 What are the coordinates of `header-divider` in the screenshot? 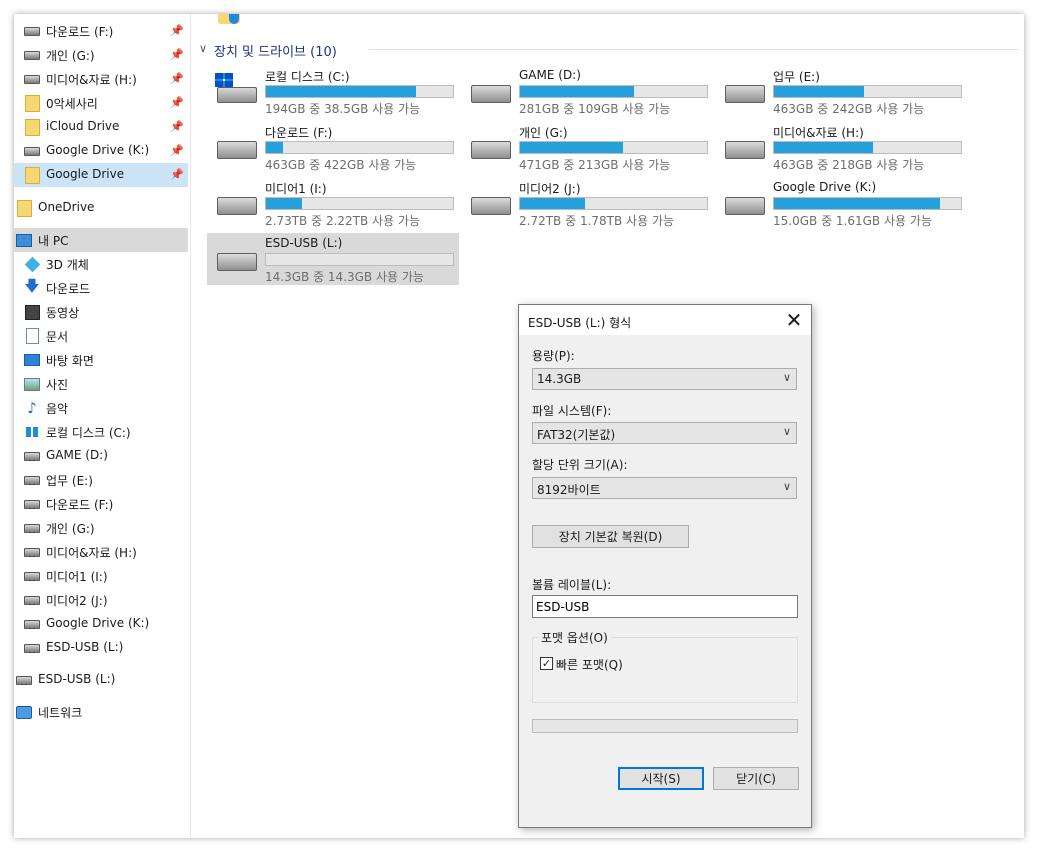 It's located at (694, 49).